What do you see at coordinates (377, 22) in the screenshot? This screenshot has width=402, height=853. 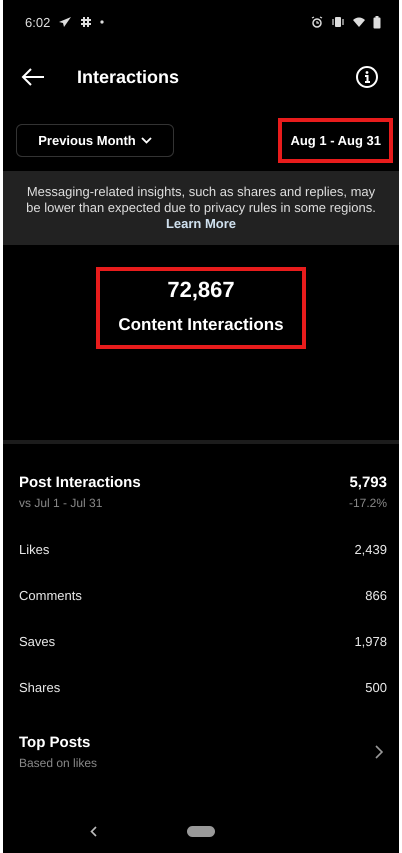 I see `battery-icon` at bounding box center [377, 22].